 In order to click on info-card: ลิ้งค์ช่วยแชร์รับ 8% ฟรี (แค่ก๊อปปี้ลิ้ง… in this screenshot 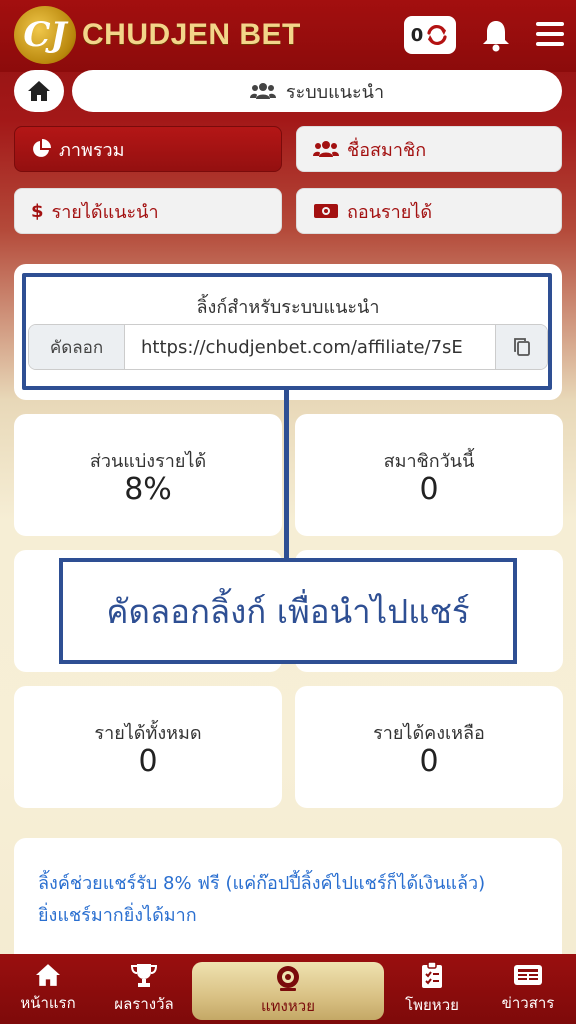, I will do `click(288, 903)`.